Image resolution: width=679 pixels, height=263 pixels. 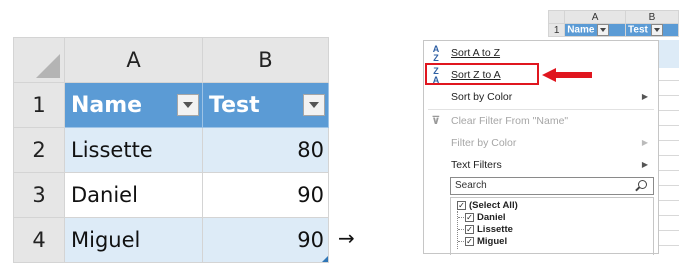 What do you see at coordinates (642, 184) in the screenshot?
I see `search-icon` at bounding box center [642, 184].